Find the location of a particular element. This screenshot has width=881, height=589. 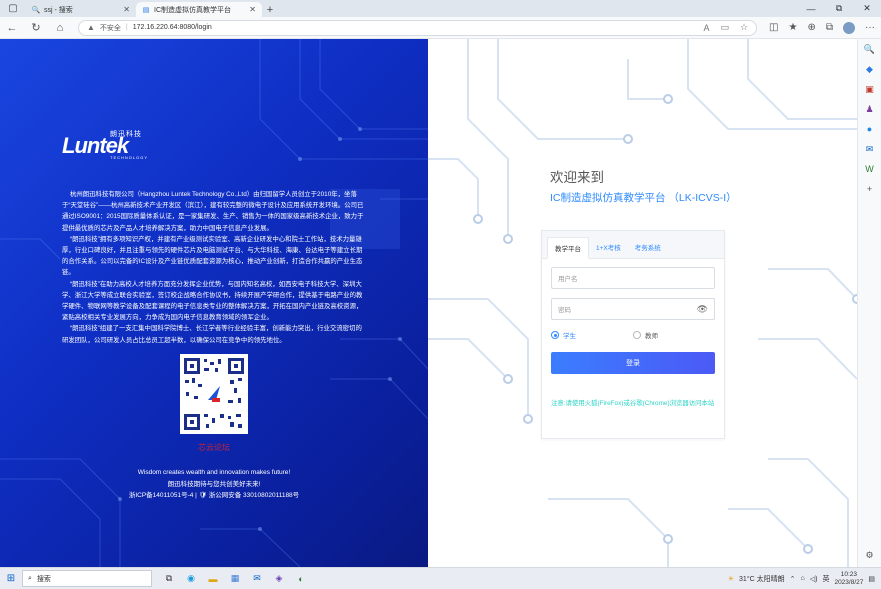

username-field: 用户名 is located at coordinates (633, 278).